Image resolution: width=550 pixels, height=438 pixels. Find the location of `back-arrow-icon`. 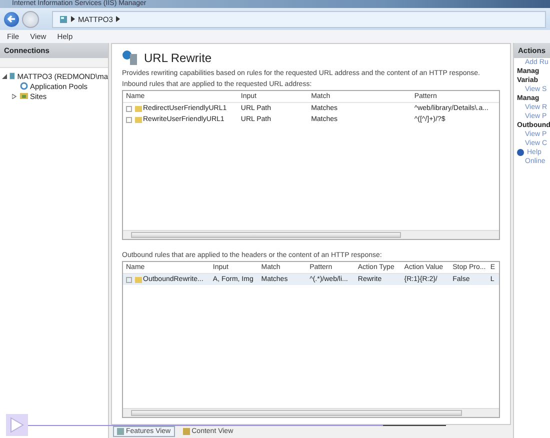

back-arrow-icon is located at coordinates (12, 19).